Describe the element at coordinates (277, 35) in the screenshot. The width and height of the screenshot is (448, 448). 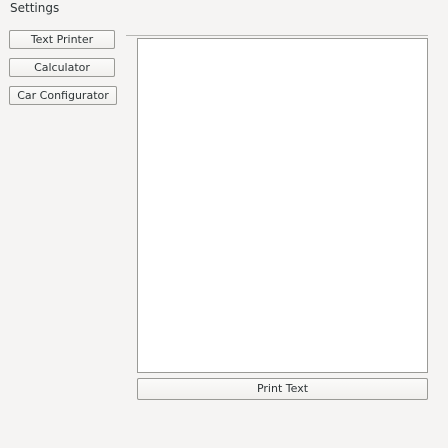
I see `divider` at that location.